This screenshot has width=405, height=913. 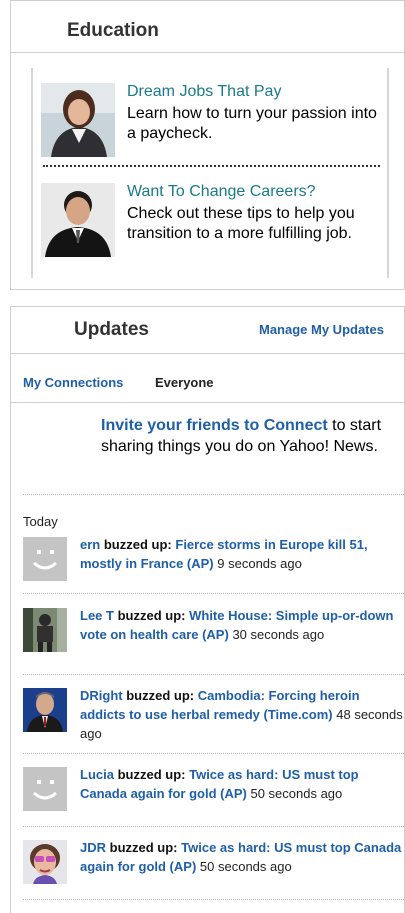 What do you see at coordinates (73, 382) in the screenshot?
I see `tab-my-connections: My Connections` at bounding box center [73, 382].